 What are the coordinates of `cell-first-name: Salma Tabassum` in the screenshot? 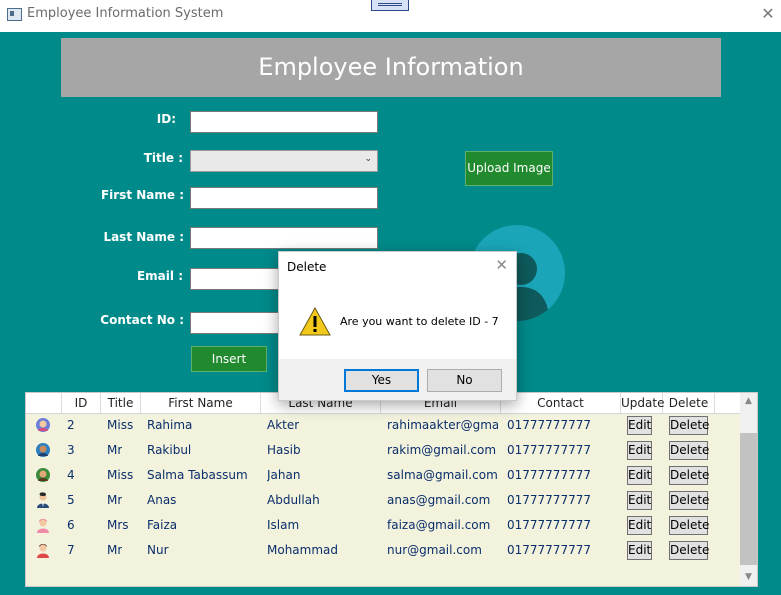 It's located at (197, 475).